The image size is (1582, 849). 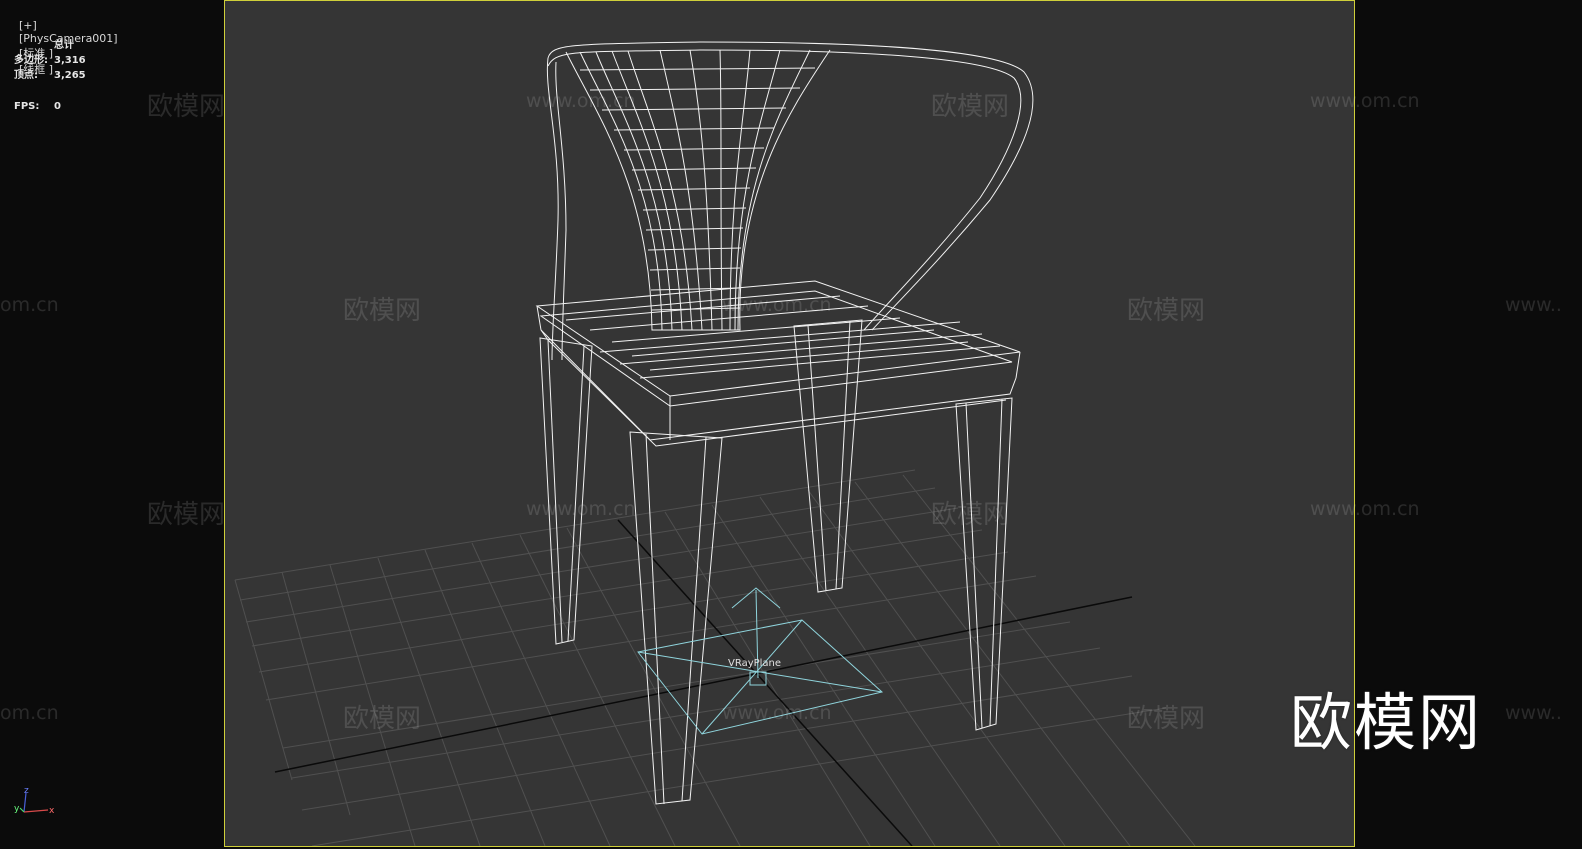 What do you see at coordinates (34, 801) in the screenshot?
I see `axis-tripod: z x y` at bounding box center [34, 801].